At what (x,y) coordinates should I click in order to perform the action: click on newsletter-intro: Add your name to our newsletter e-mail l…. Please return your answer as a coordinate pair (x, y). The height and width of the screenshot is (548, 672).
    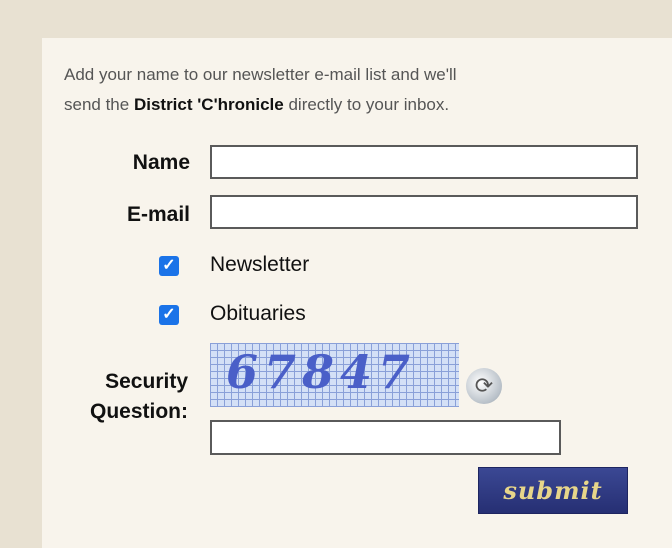
    Looking at the image, I should click on (344, 90).